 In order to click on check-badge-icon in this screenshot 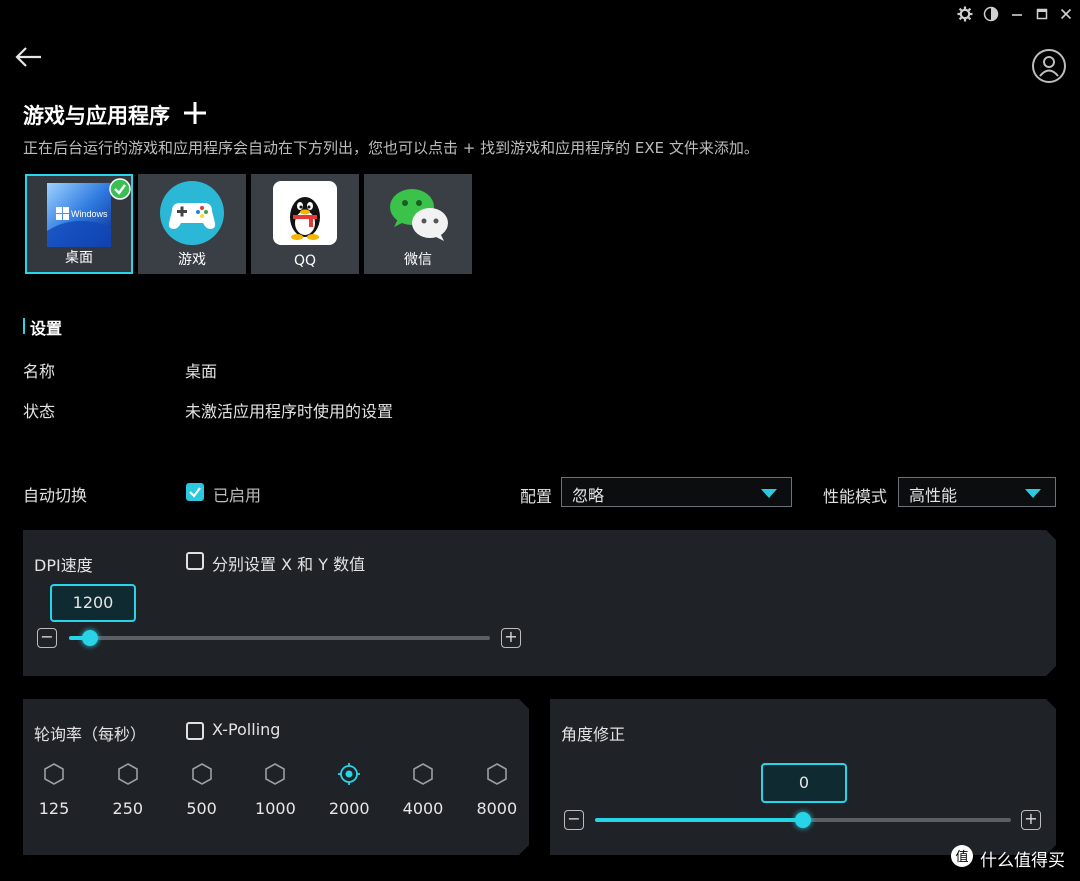, I will do `click(120, 189)`.